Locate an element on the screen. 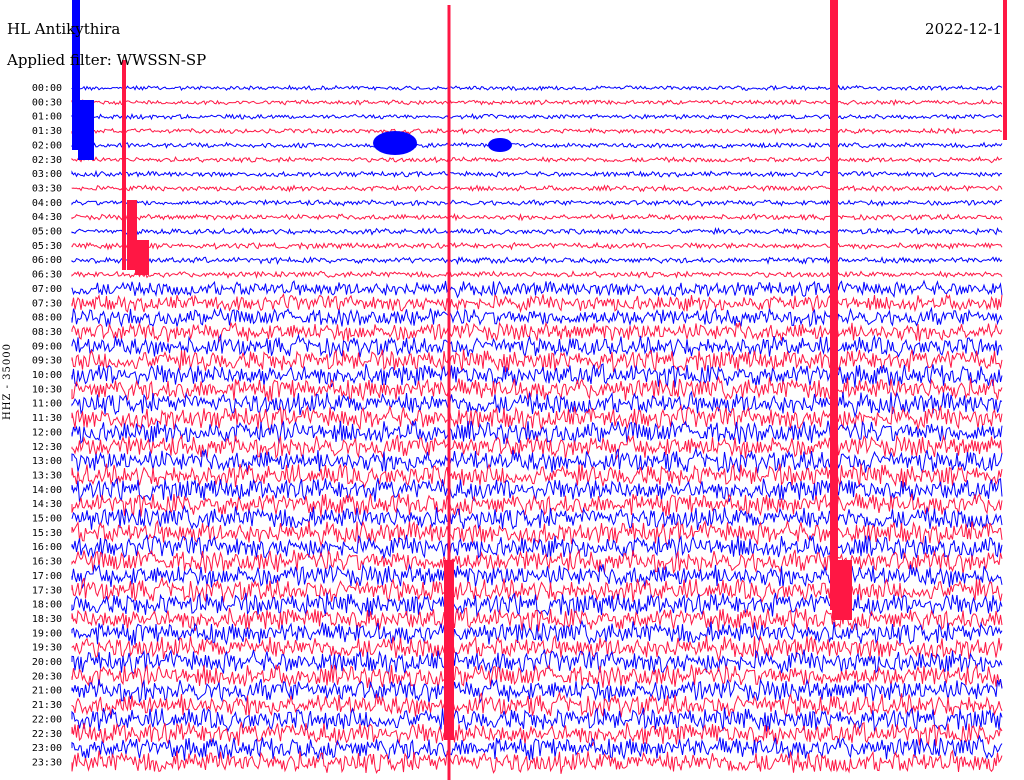  tick-label: 12:00 is located at coordinates (47, 432).